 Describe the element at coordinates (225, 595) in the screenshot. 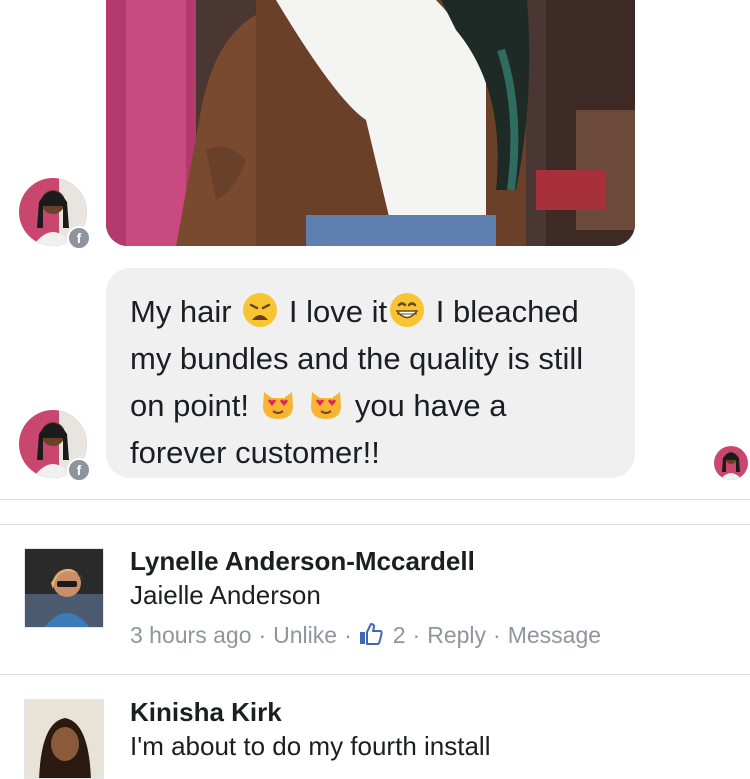

I see `comment-text: Jaielle Anderson` at that location.